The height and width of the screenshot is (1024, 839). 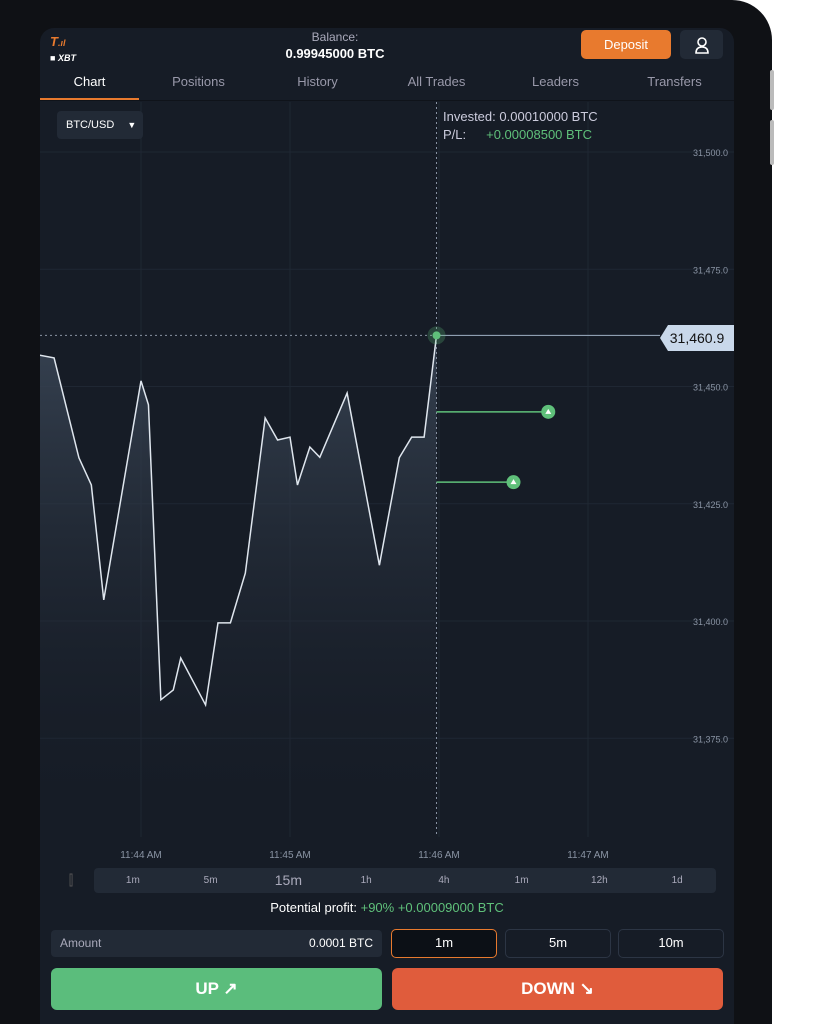 What do you see at coordinates (558, 943) in the screenshot?
I see `duration-5m: 5m` at bounding box center [558, 943].